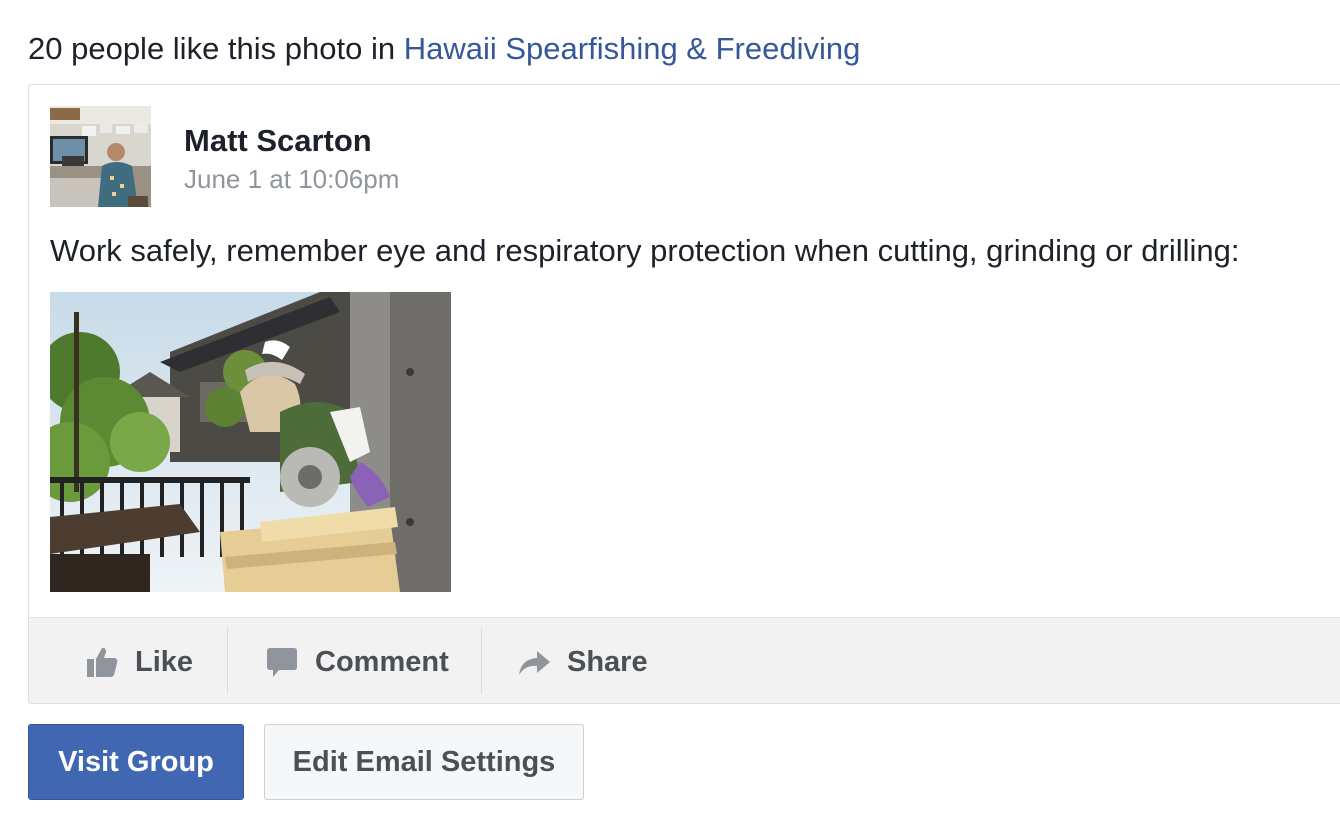  Describe the element at coordinates (424, 762) in the screenshot. I see `edit-email-settings-button: Edit Email Settings` at that location.